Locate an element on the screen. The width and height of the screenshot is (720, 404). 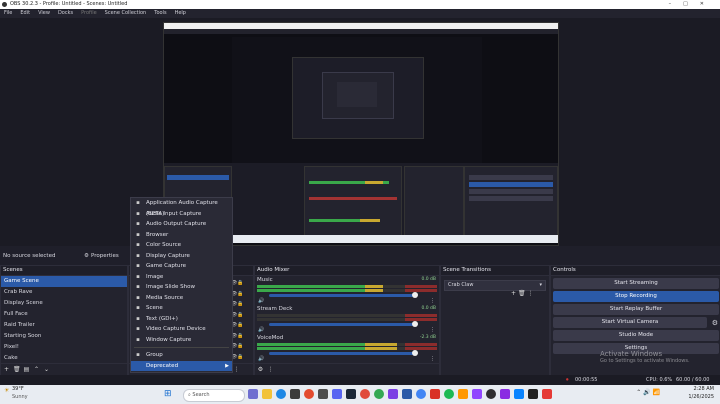
menu-tools: Tools is located at coordinates (160, 13).